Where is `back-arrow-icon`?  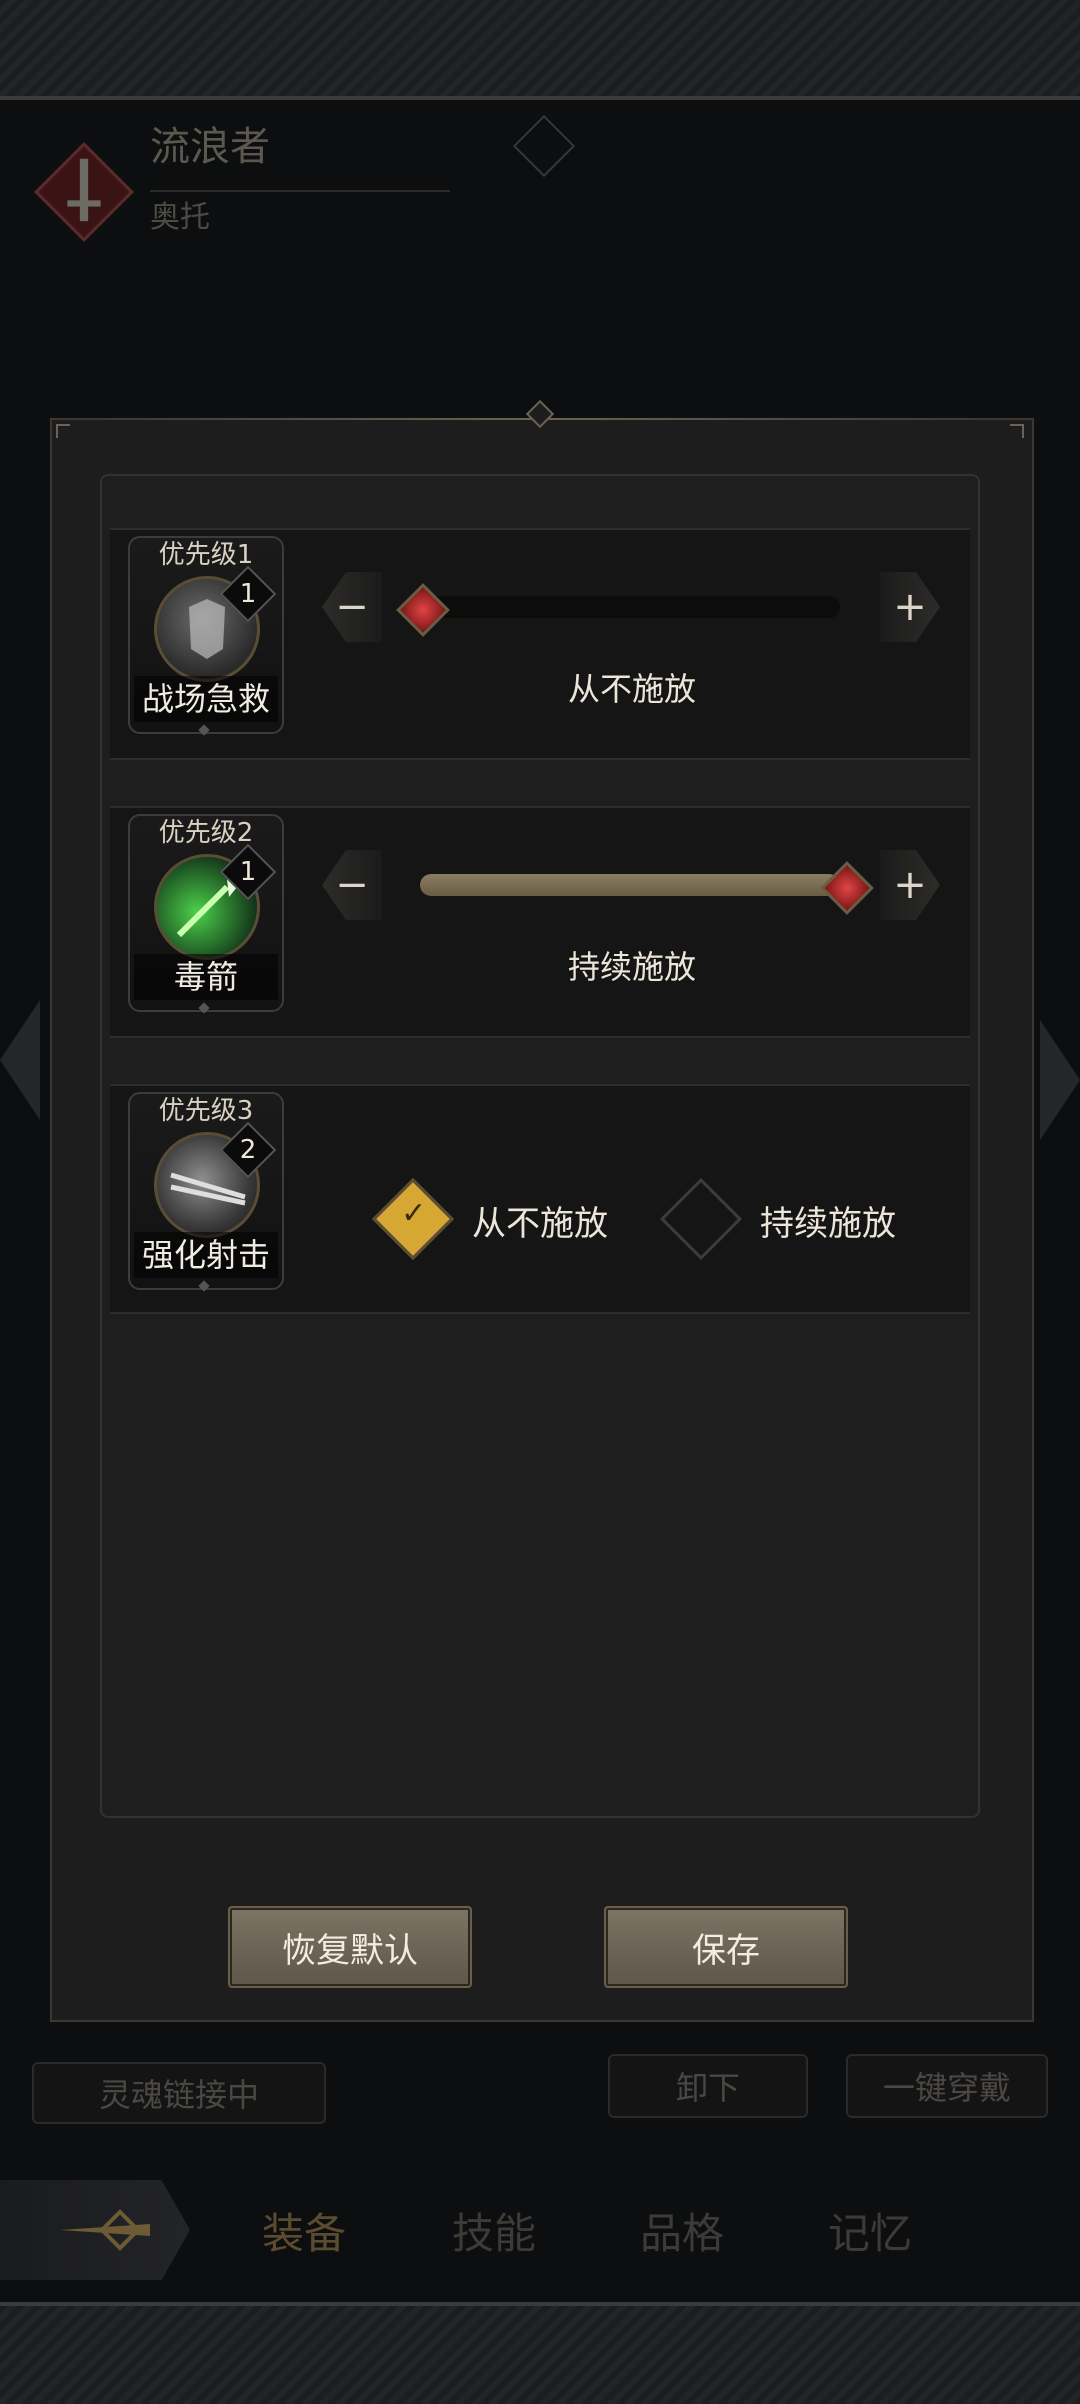
back-arrow-icon is located at coordinates (105, 2230).